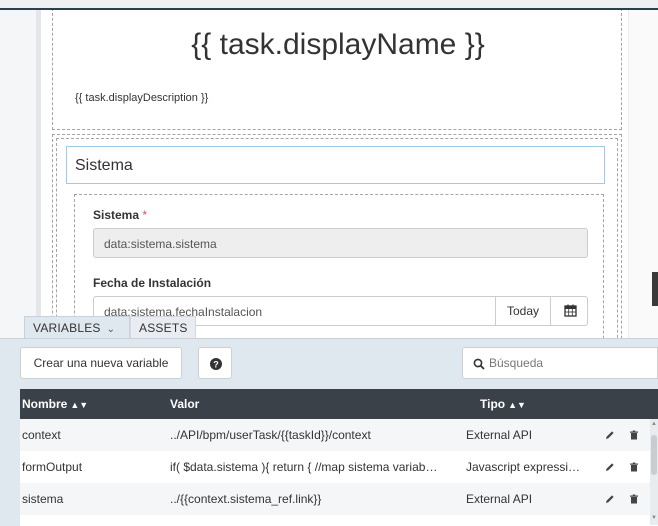 The width and height of the screenshot is (658, 526). Describe the element at coordinates (67, 328) in the screenshot. I see `tab-variables-label: VARIABLES` at that location.